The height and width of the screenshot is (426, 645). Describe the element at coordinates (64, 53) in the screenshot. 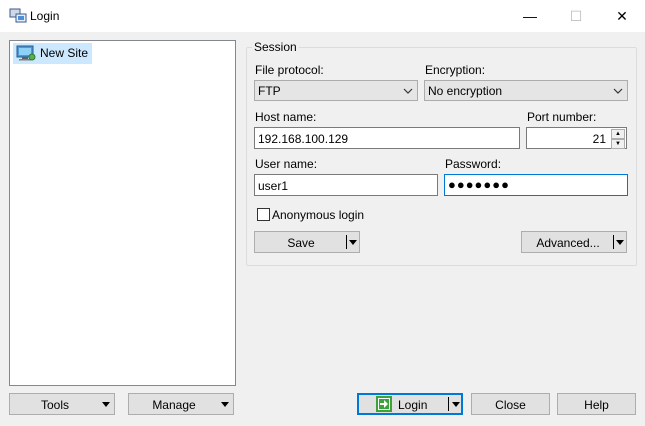

I see `site-item-label: New Site` at that location.